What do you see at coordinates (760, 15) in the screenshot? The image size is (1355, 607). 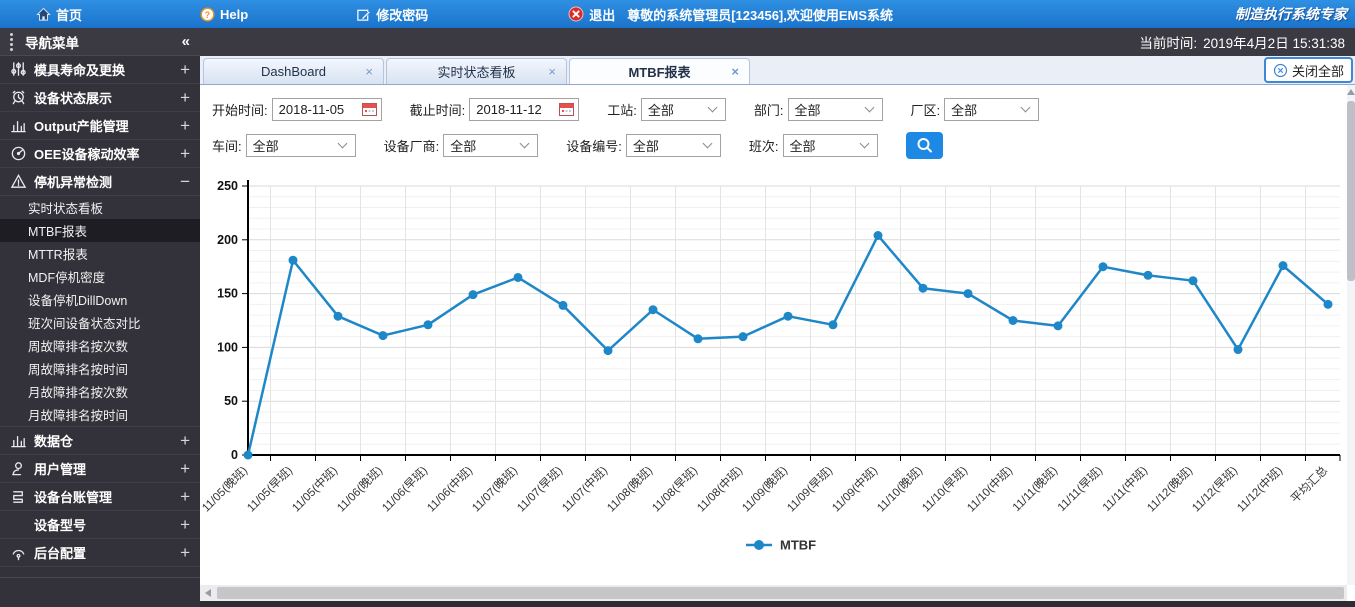 I see `welcome-text: 尊敬的系统管理员[123456],欢迎使用EMS系统` at bounding box center [760, 15].